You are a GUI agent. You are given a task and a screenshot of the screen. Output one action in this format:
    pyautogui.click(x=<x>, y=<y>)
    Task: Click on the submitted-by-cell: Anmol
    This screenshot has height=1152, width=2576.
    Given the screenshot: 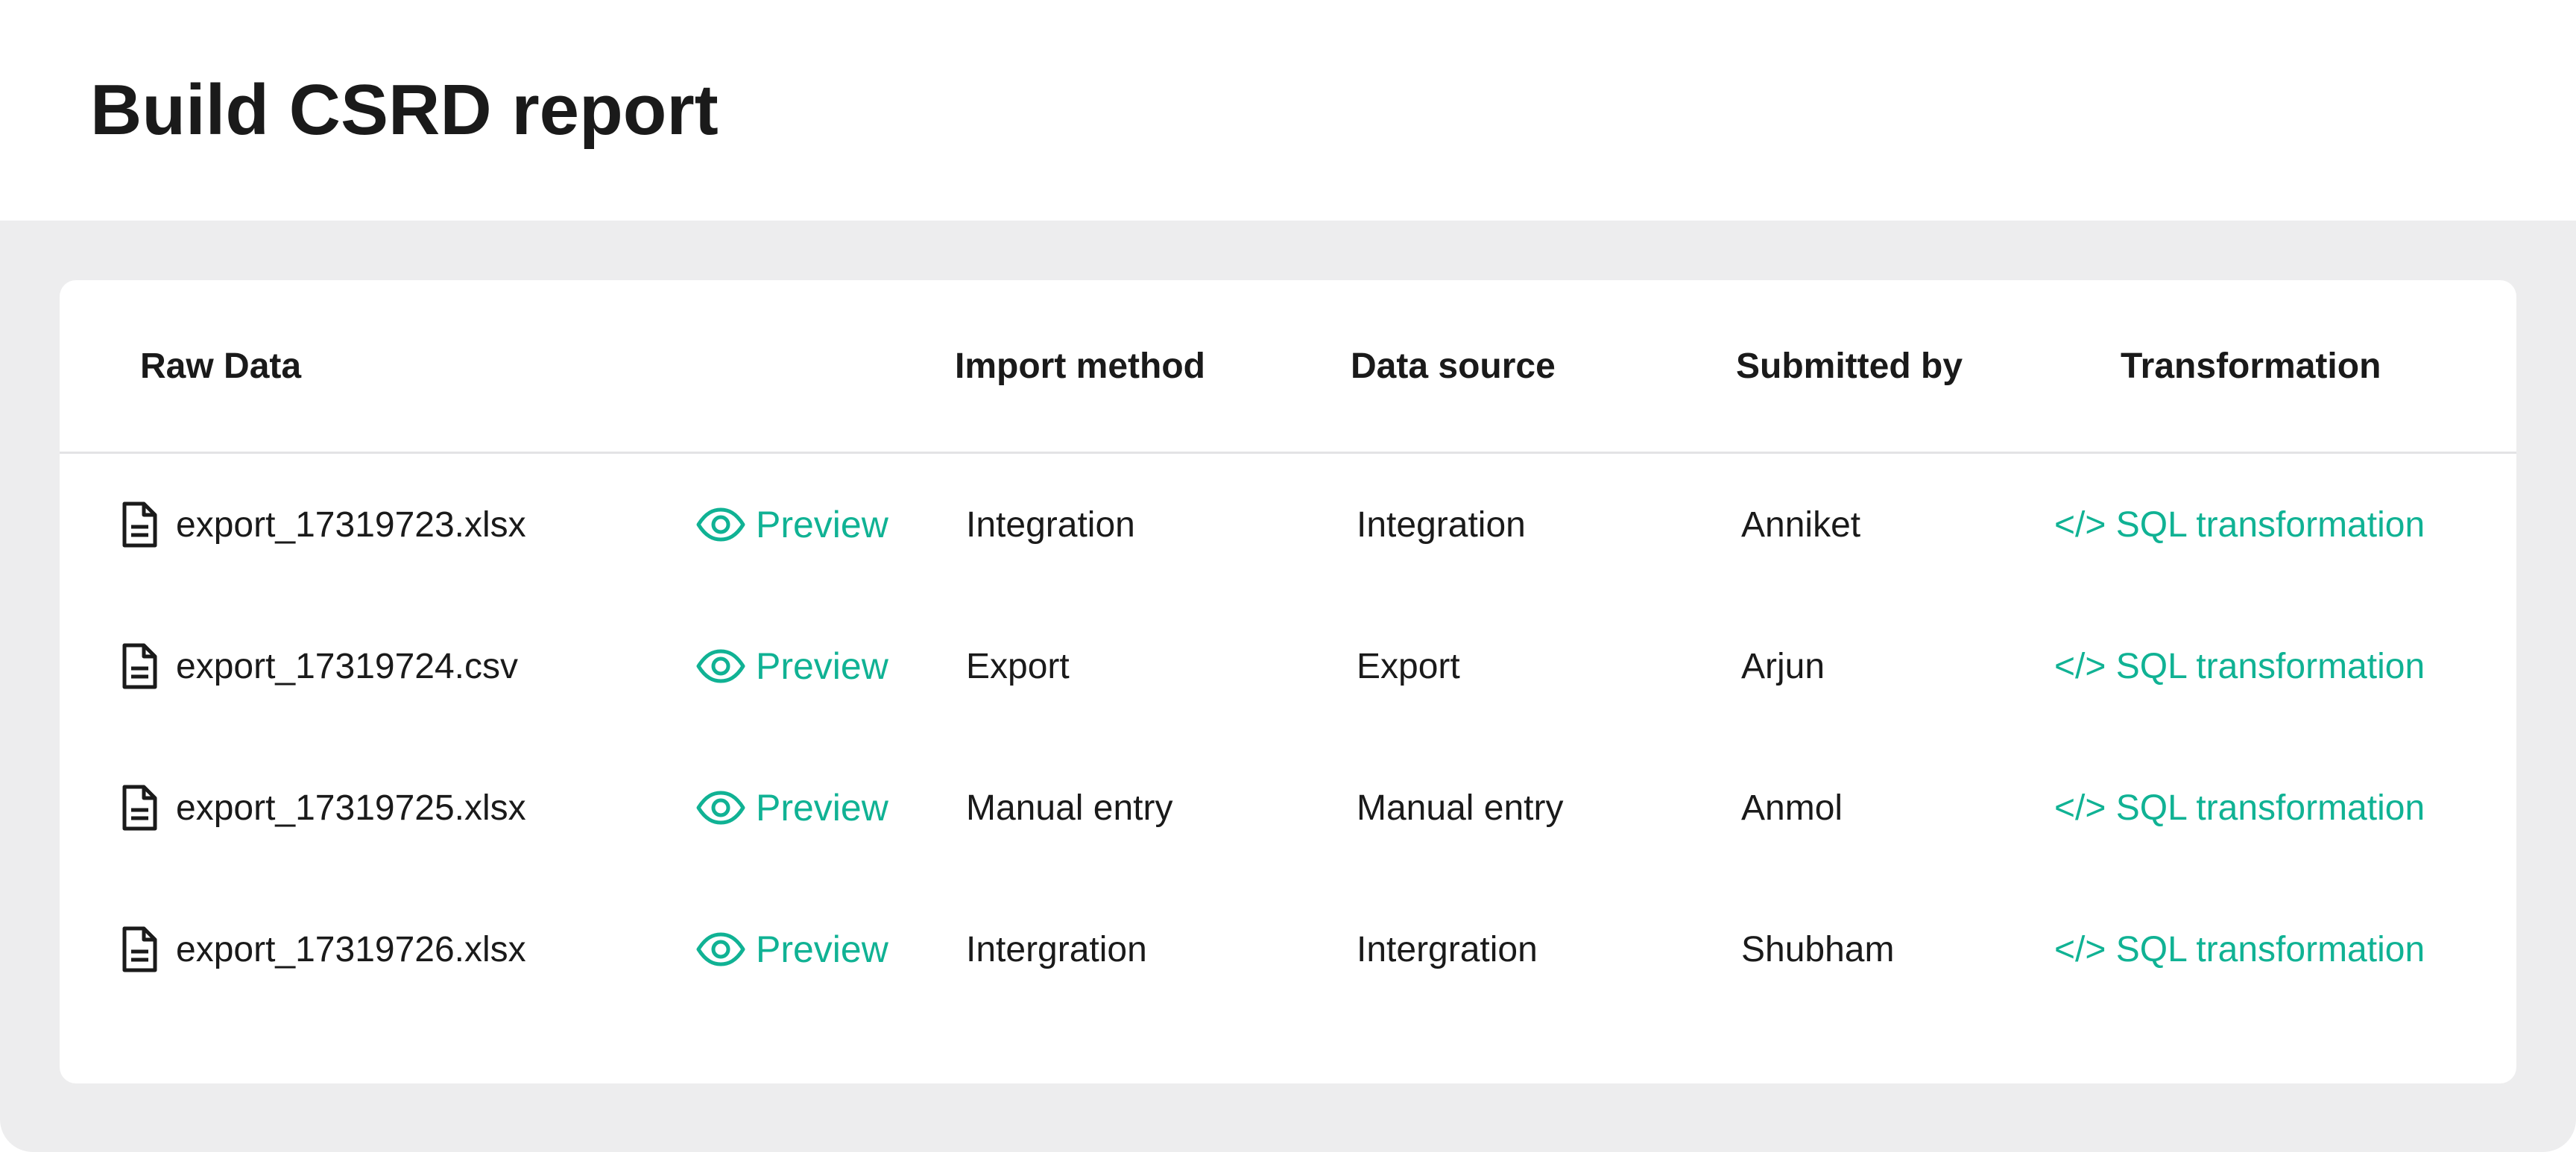 What is the action you would take?
    pyautogui.click(x=1792, y=808)
    